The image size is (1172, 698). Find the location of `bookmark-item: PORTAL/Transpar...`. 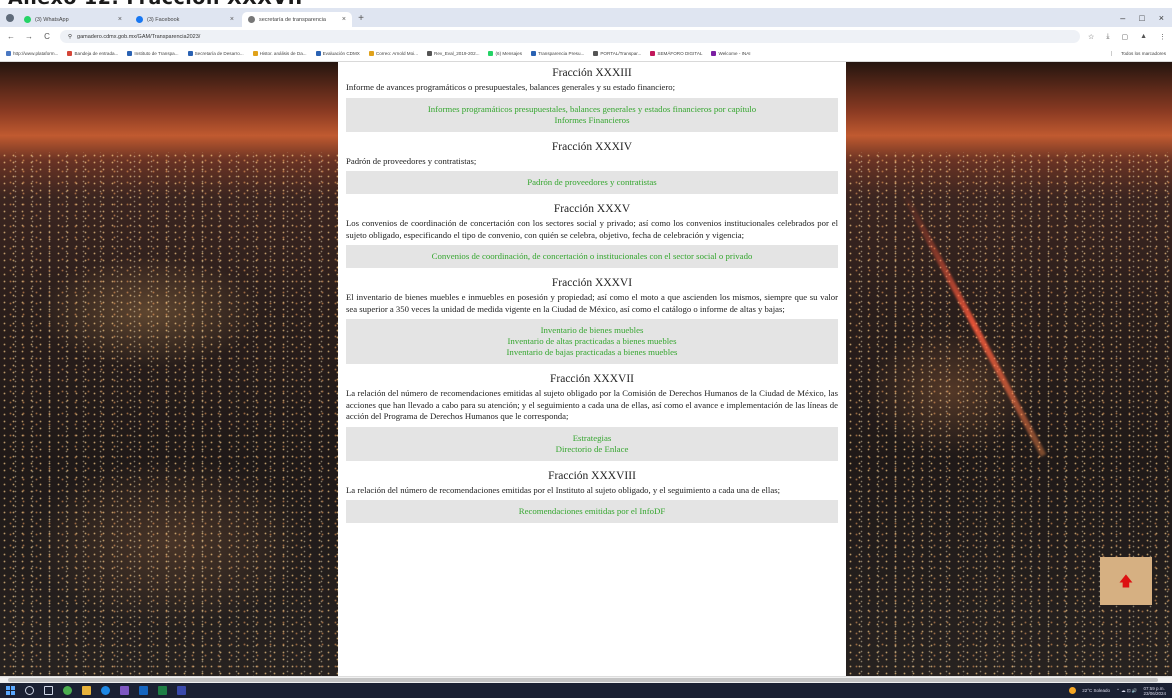

bookmark-item: PORTAL/Transpar... is located at coordinates (617, 53).